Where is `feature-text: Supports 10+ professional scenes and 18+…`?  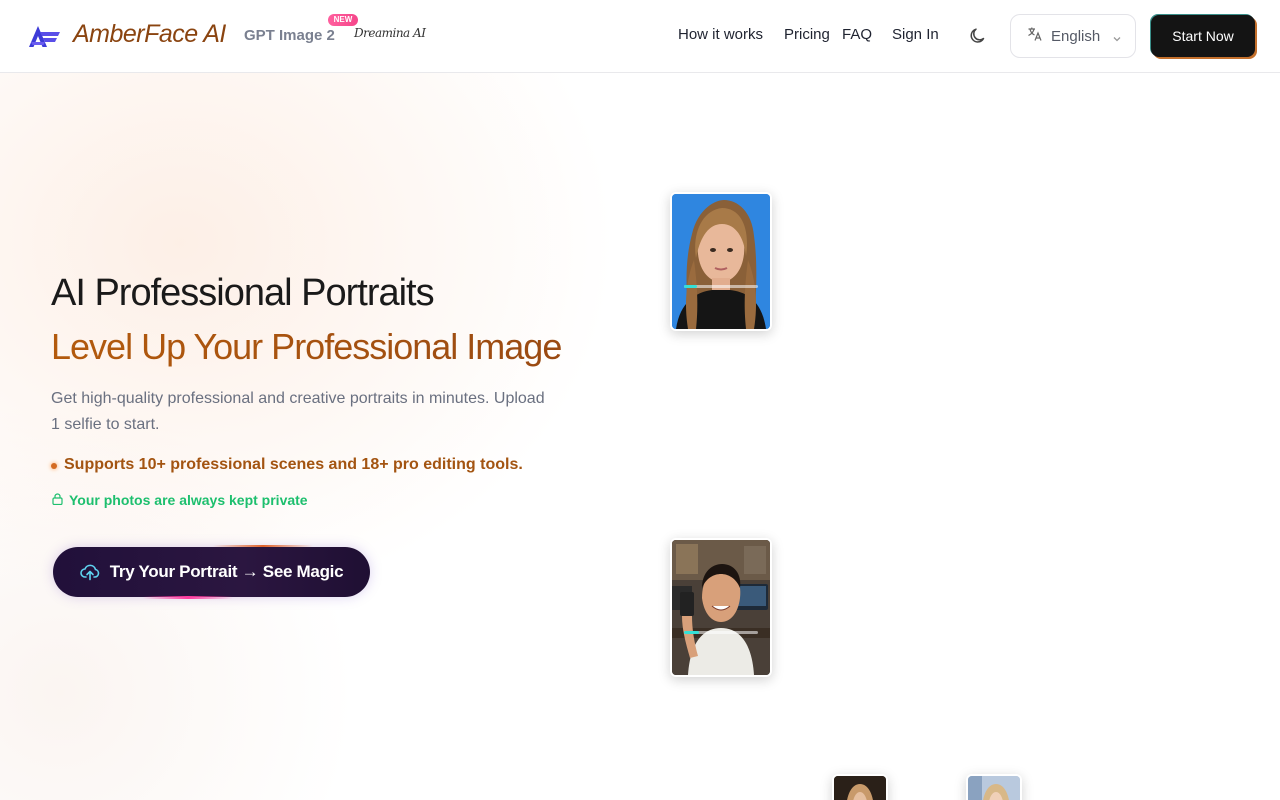 feature-text: Supports 10+ professional scenes and 18+… is located at coordinates (293, 464).